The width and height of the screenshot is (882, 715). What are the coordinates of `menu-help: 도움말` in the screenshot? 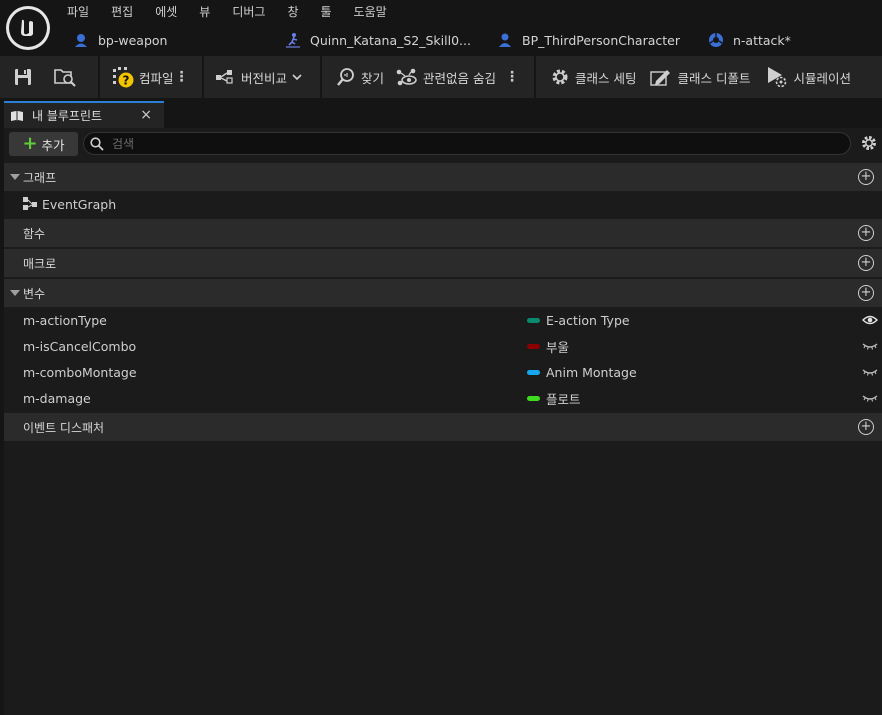 It's located at (370, 12).